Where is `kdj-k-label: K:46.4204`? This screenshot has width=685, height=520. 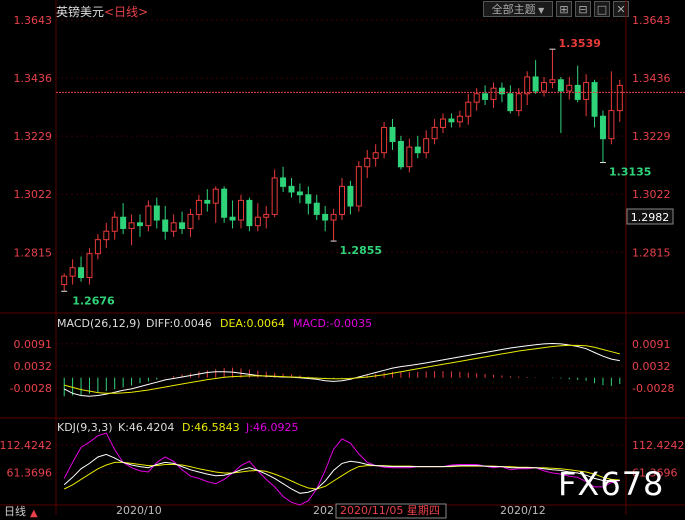 kdj-k-label: K:46.4204 is located at coordinates (146, 427).